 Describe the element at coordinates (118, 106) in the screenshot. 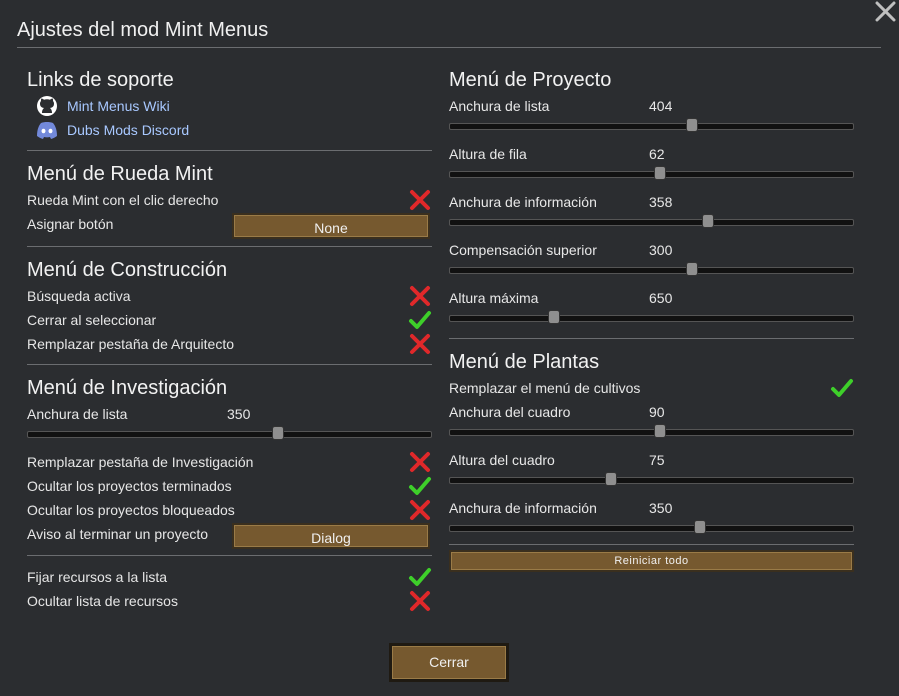

I see `wiki-link: Mint Menus Wiki` at that location.